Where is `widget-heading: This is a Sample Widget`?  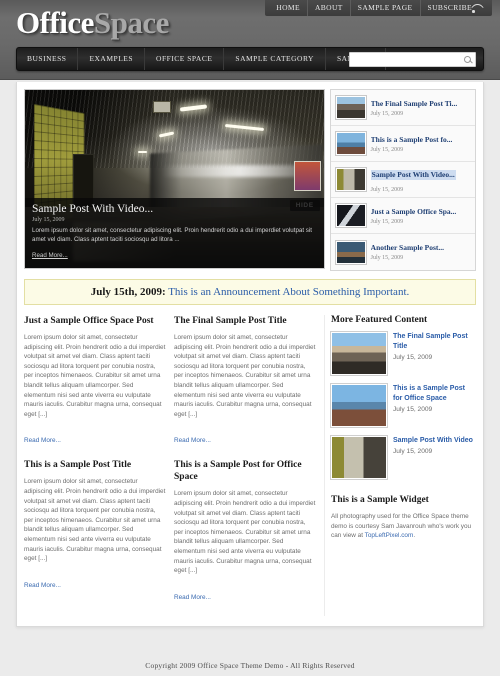 widget-heading: This is a Sample Widget is located at coordinates (380, 500).